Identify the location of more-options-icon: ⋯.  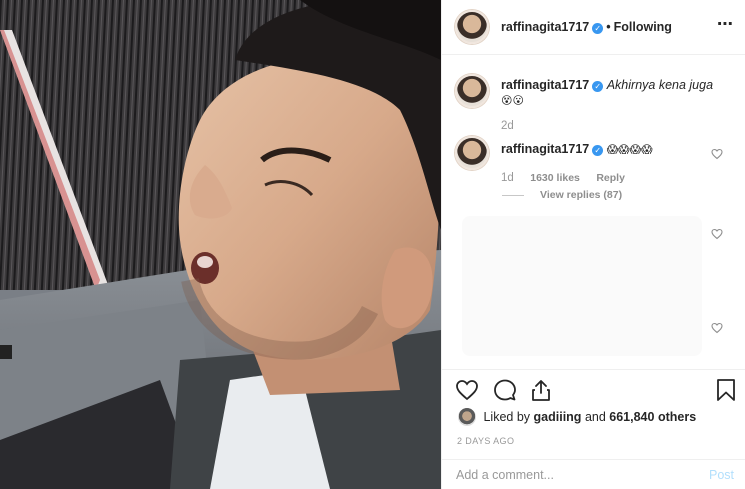
(725, 24).